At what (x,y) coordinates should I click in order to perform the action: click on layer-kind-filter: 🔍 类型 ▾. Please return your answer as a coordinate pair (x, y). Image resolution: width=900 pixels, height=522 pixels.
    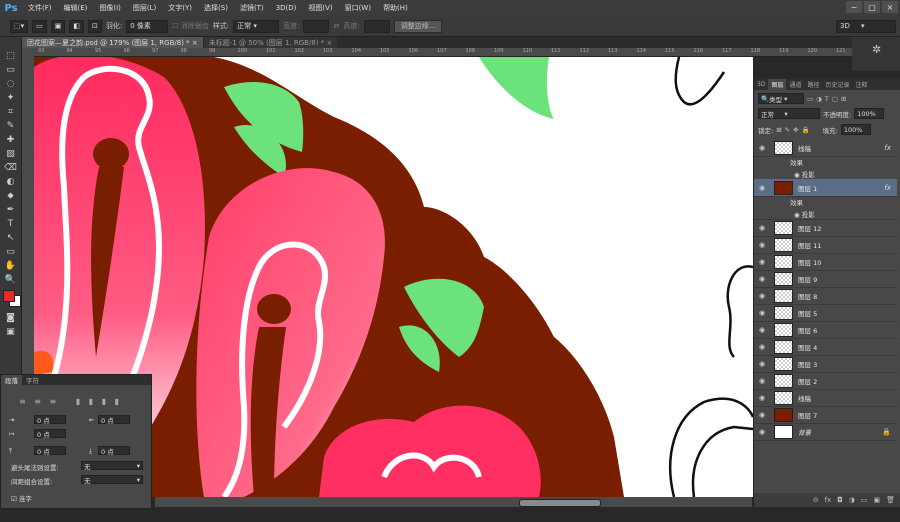
    Looking at the image, I should click on (781, 98).